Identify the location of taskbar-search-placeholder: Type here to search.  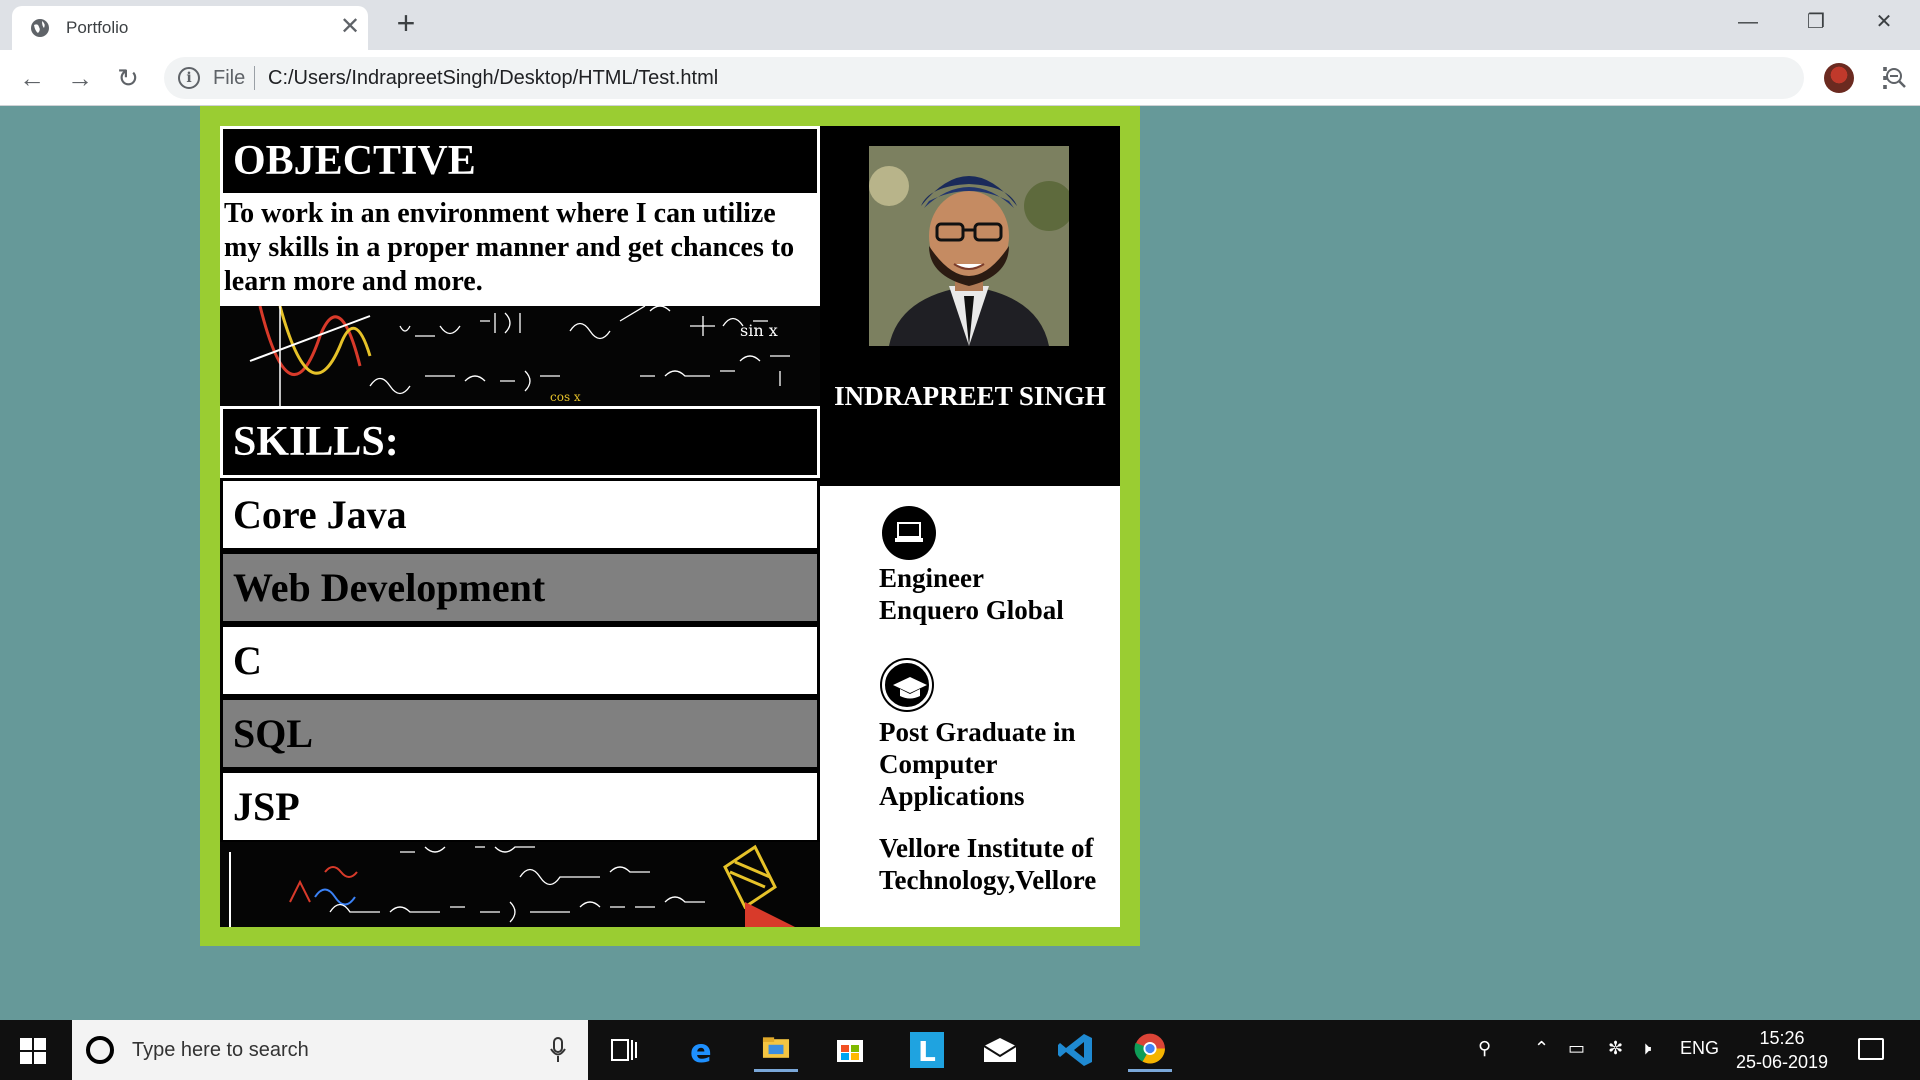
(220, 1050).